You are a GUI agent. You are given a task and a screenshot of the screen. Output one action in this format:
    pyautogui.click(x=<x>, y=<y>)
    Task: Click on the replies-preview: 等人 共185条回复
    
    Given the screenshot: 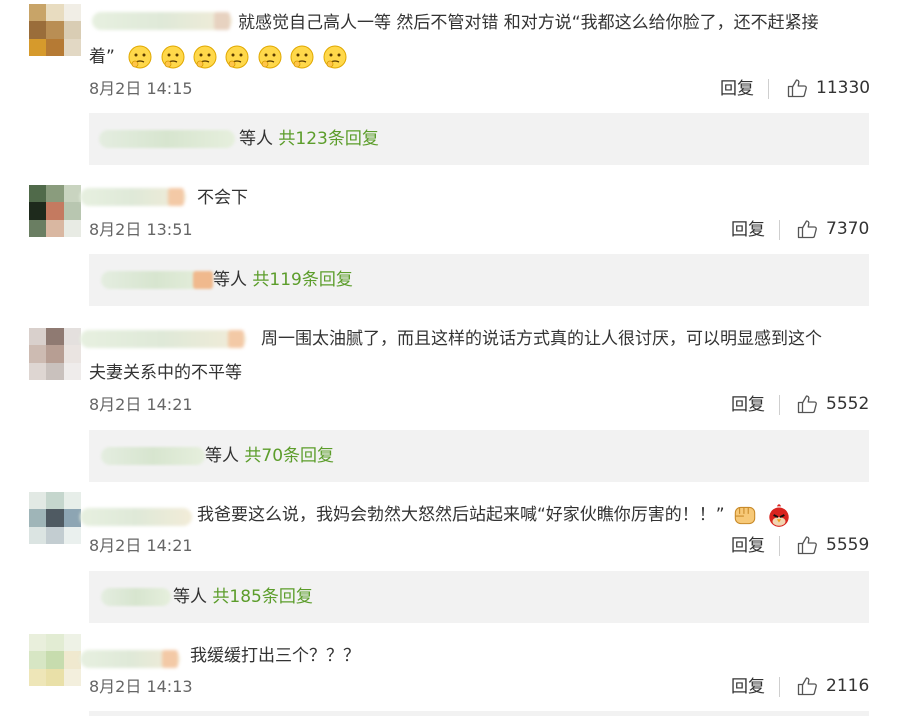 What is the action you would take?
    pyautogui.click(x=479, y=597)
    